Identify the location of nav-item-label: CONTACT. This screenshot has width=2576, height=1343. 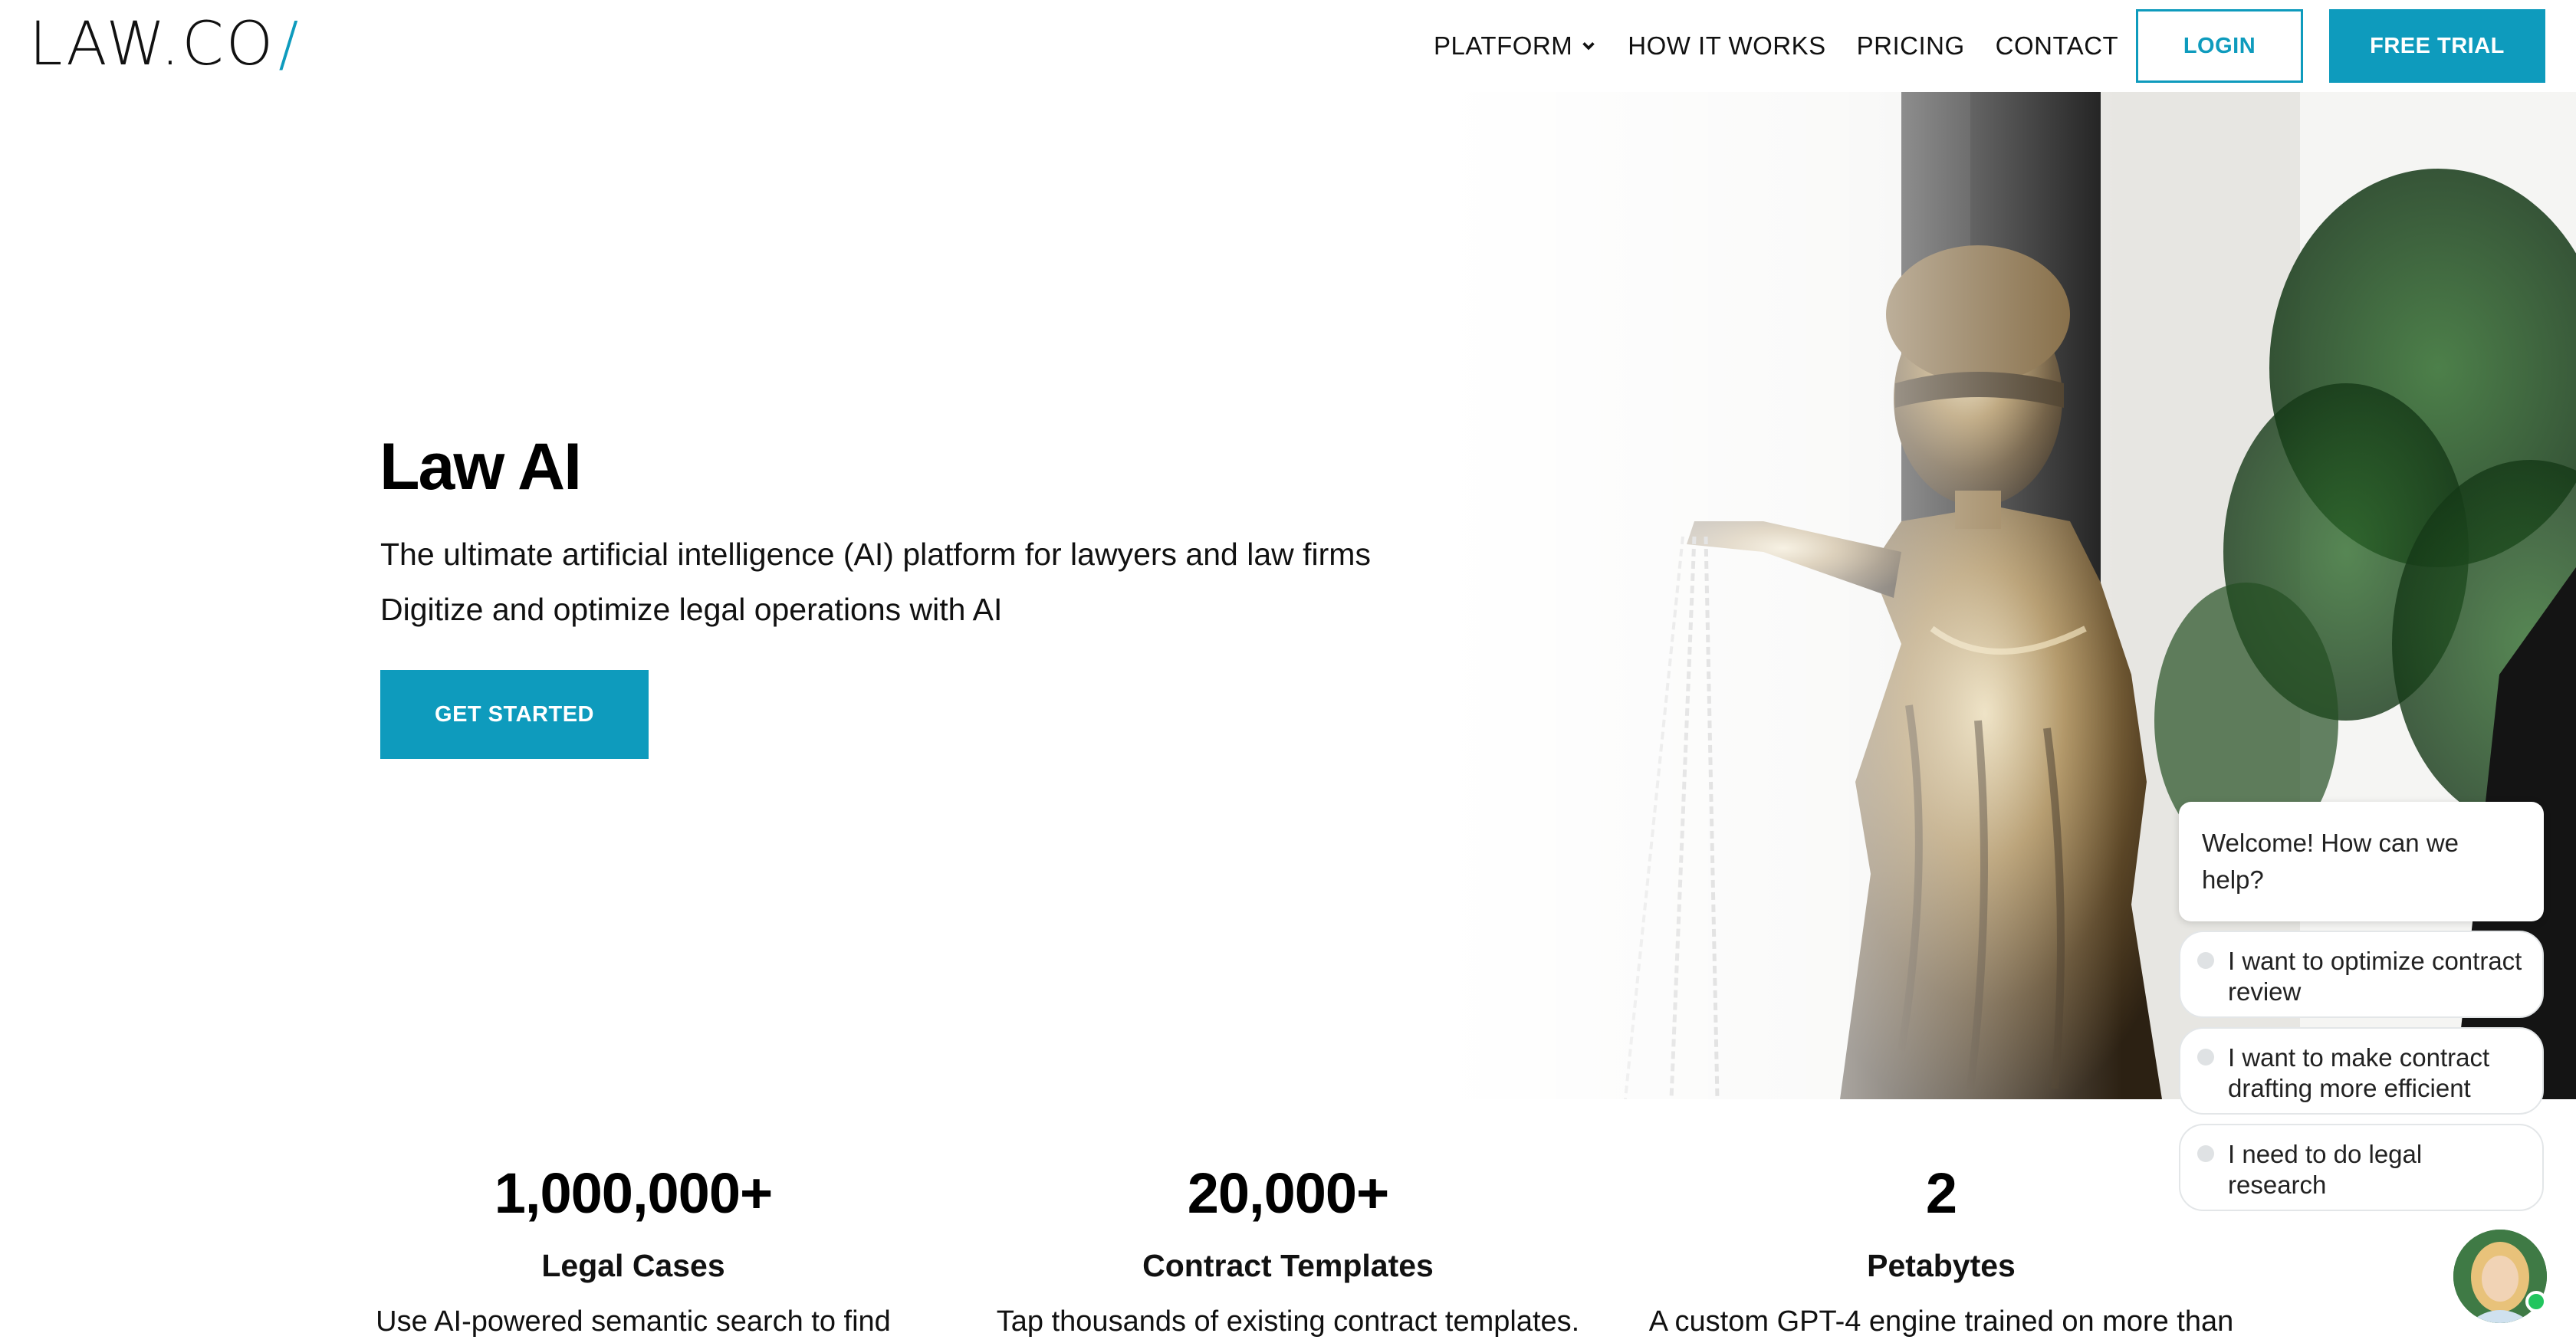
(2057, 46).